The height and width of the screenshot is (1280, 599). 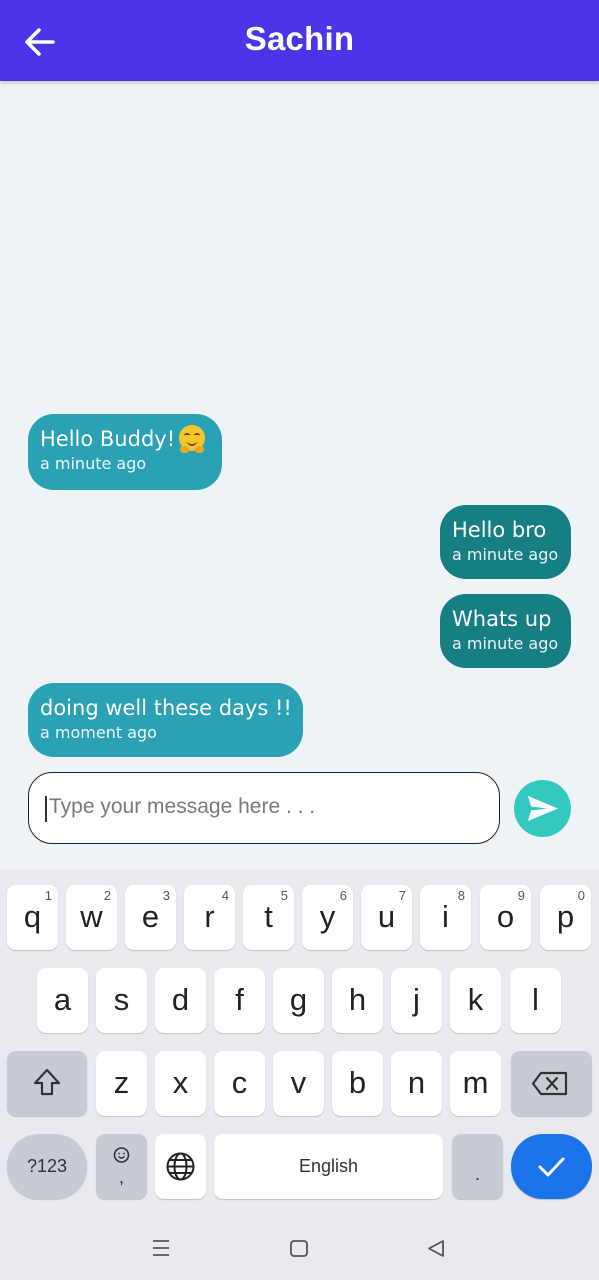 I want to click on key-p: 0p, so click(x=565, y=917).